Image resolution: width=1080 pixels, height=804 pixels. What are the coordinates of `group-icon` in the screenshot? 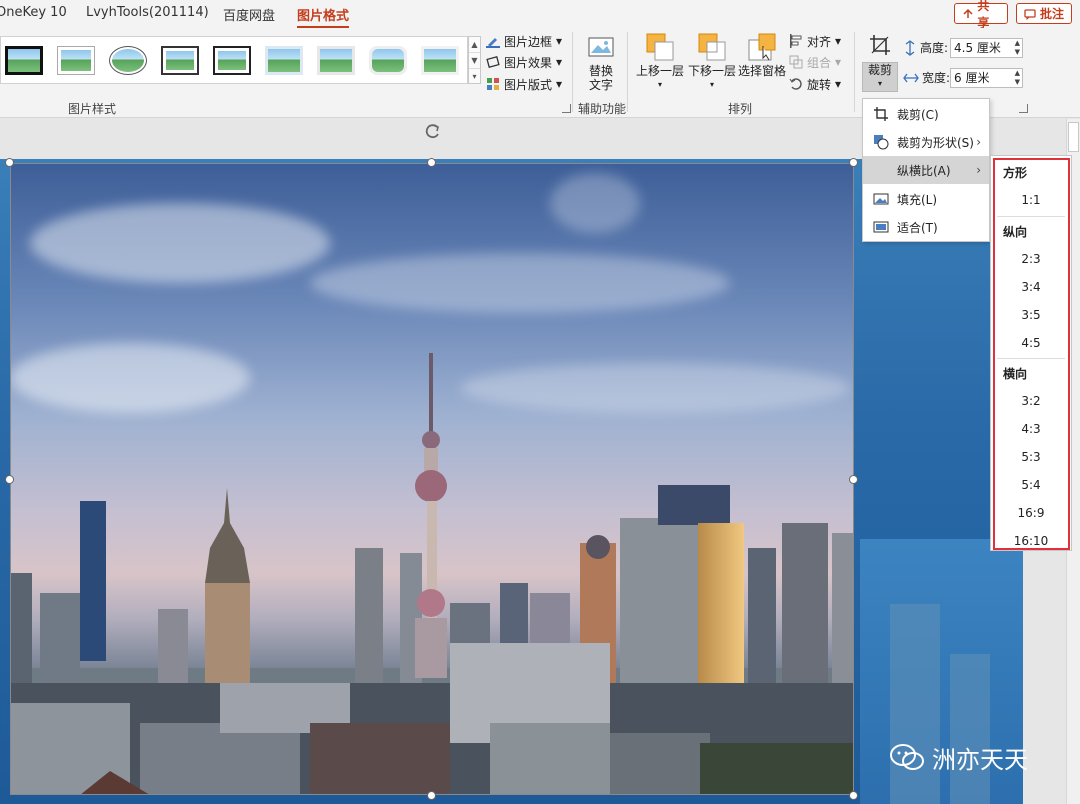 It's located at (796, 62).